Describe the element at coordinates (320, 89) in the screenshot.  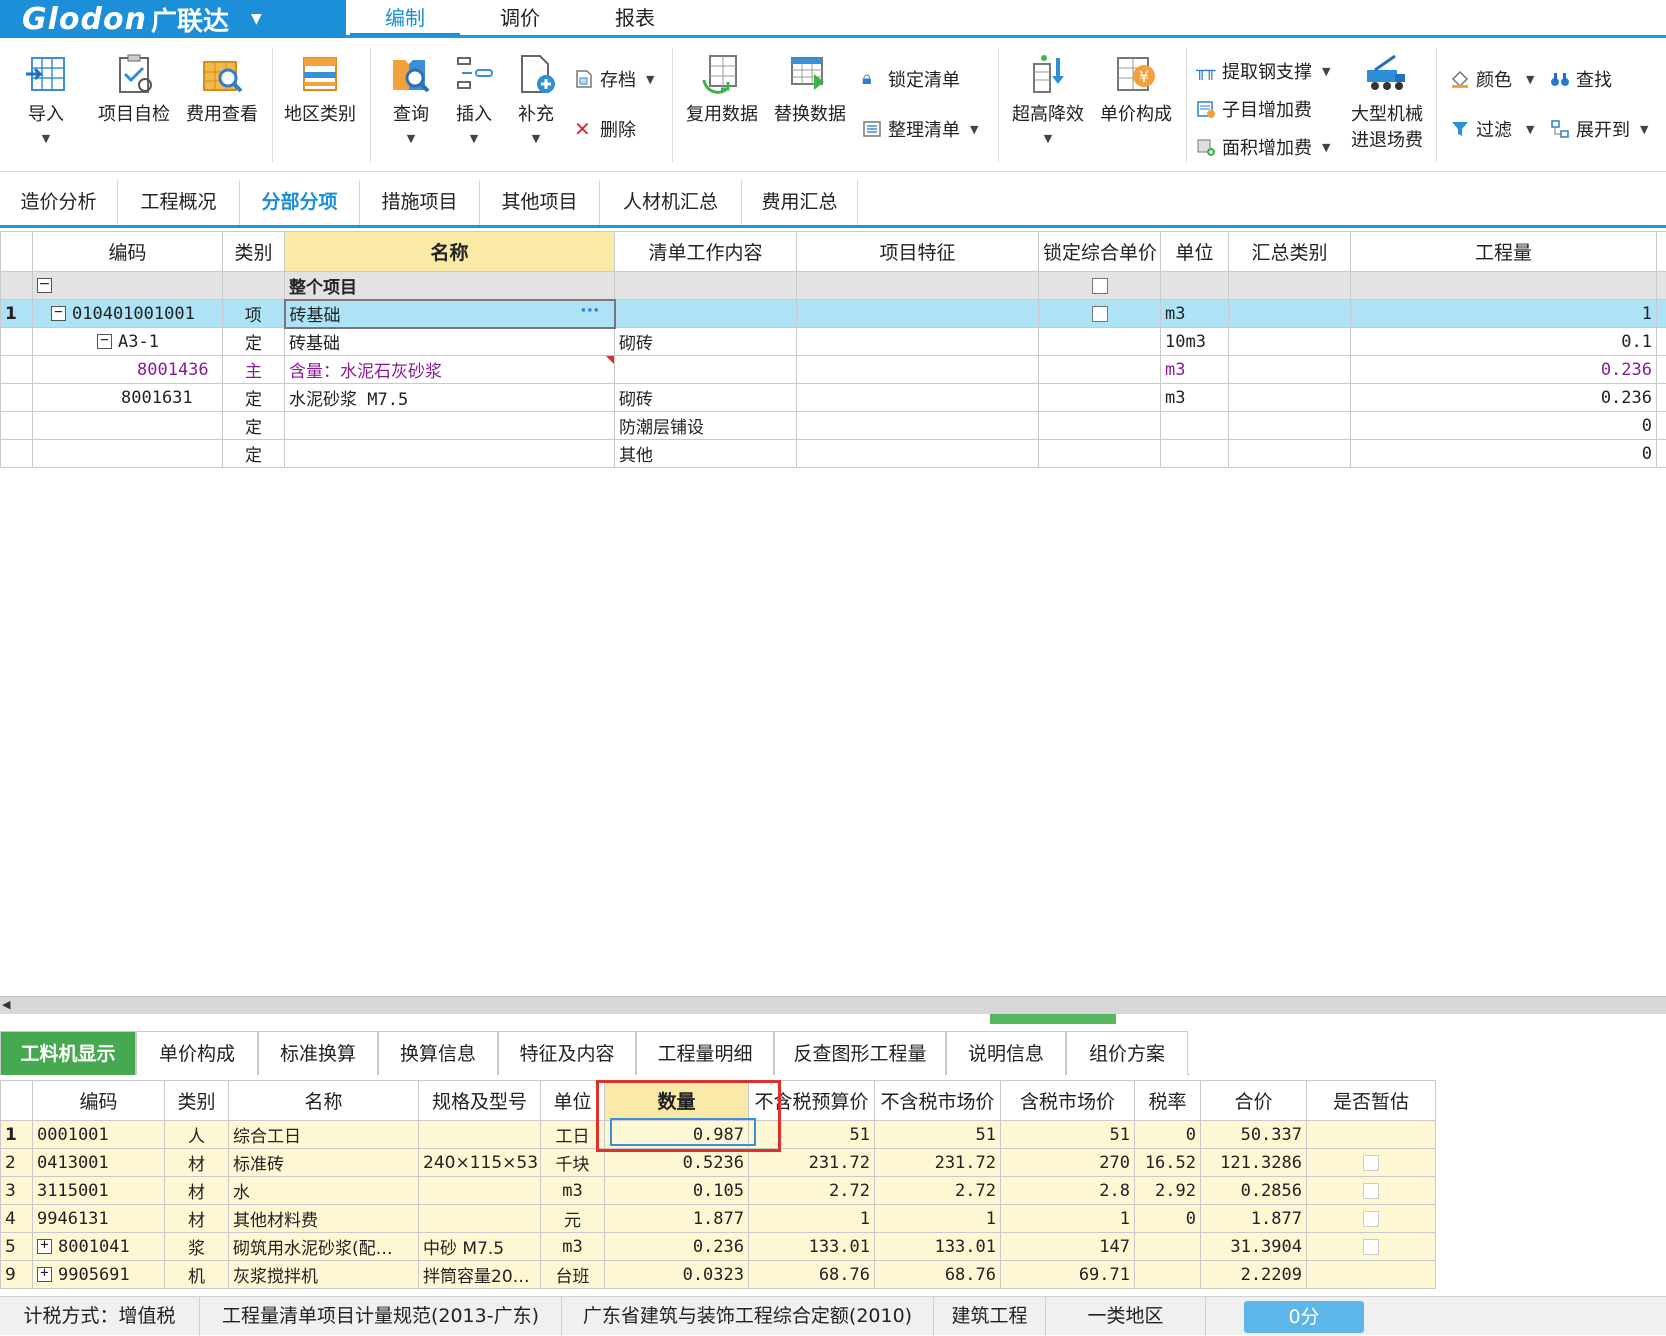
I see `region-type-button: 地区类别` at that location.